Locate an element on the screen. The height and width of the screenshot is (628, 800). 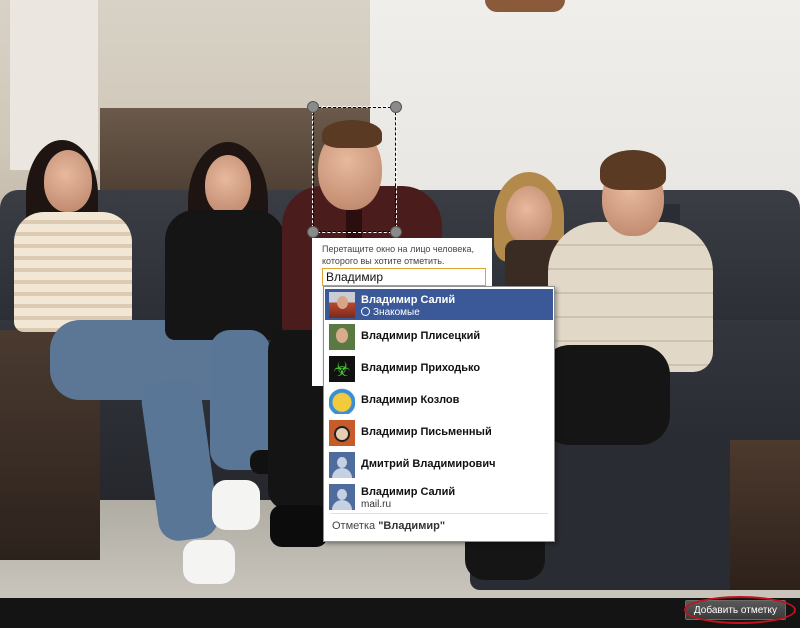
biohazard-avatar is located at coordinates (342, 369).